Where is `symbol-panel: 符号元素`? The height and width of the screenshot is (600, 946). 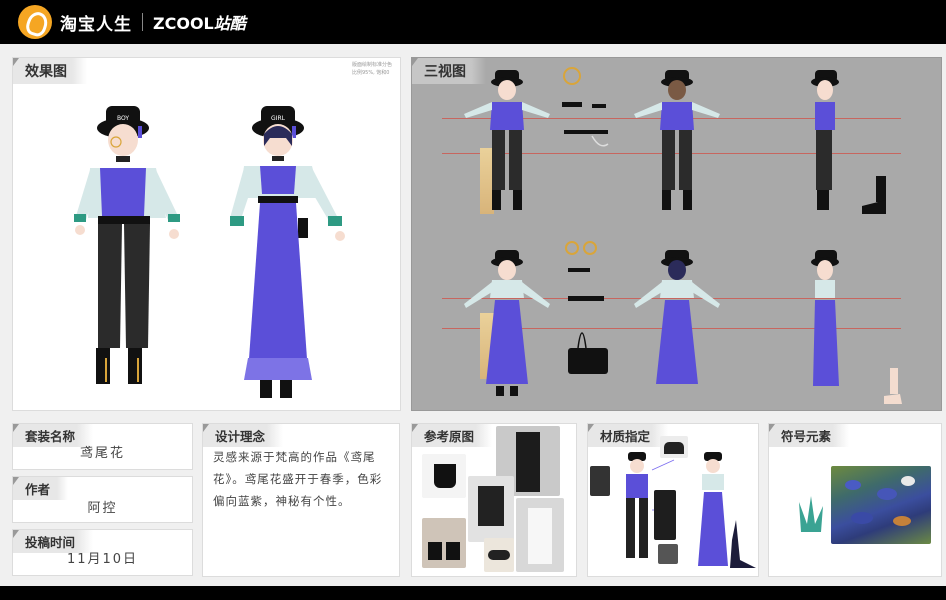 symbol-panel: 符号元素 is located at coordinates (855, 500).